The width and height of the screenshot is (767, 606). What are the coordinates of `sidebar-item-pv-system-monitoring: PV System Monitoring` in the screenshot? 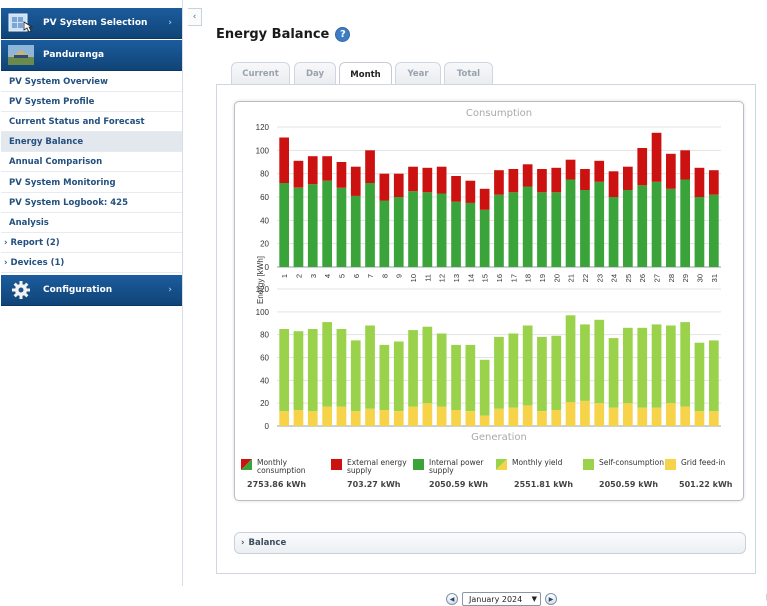 It's located at (91, 183).